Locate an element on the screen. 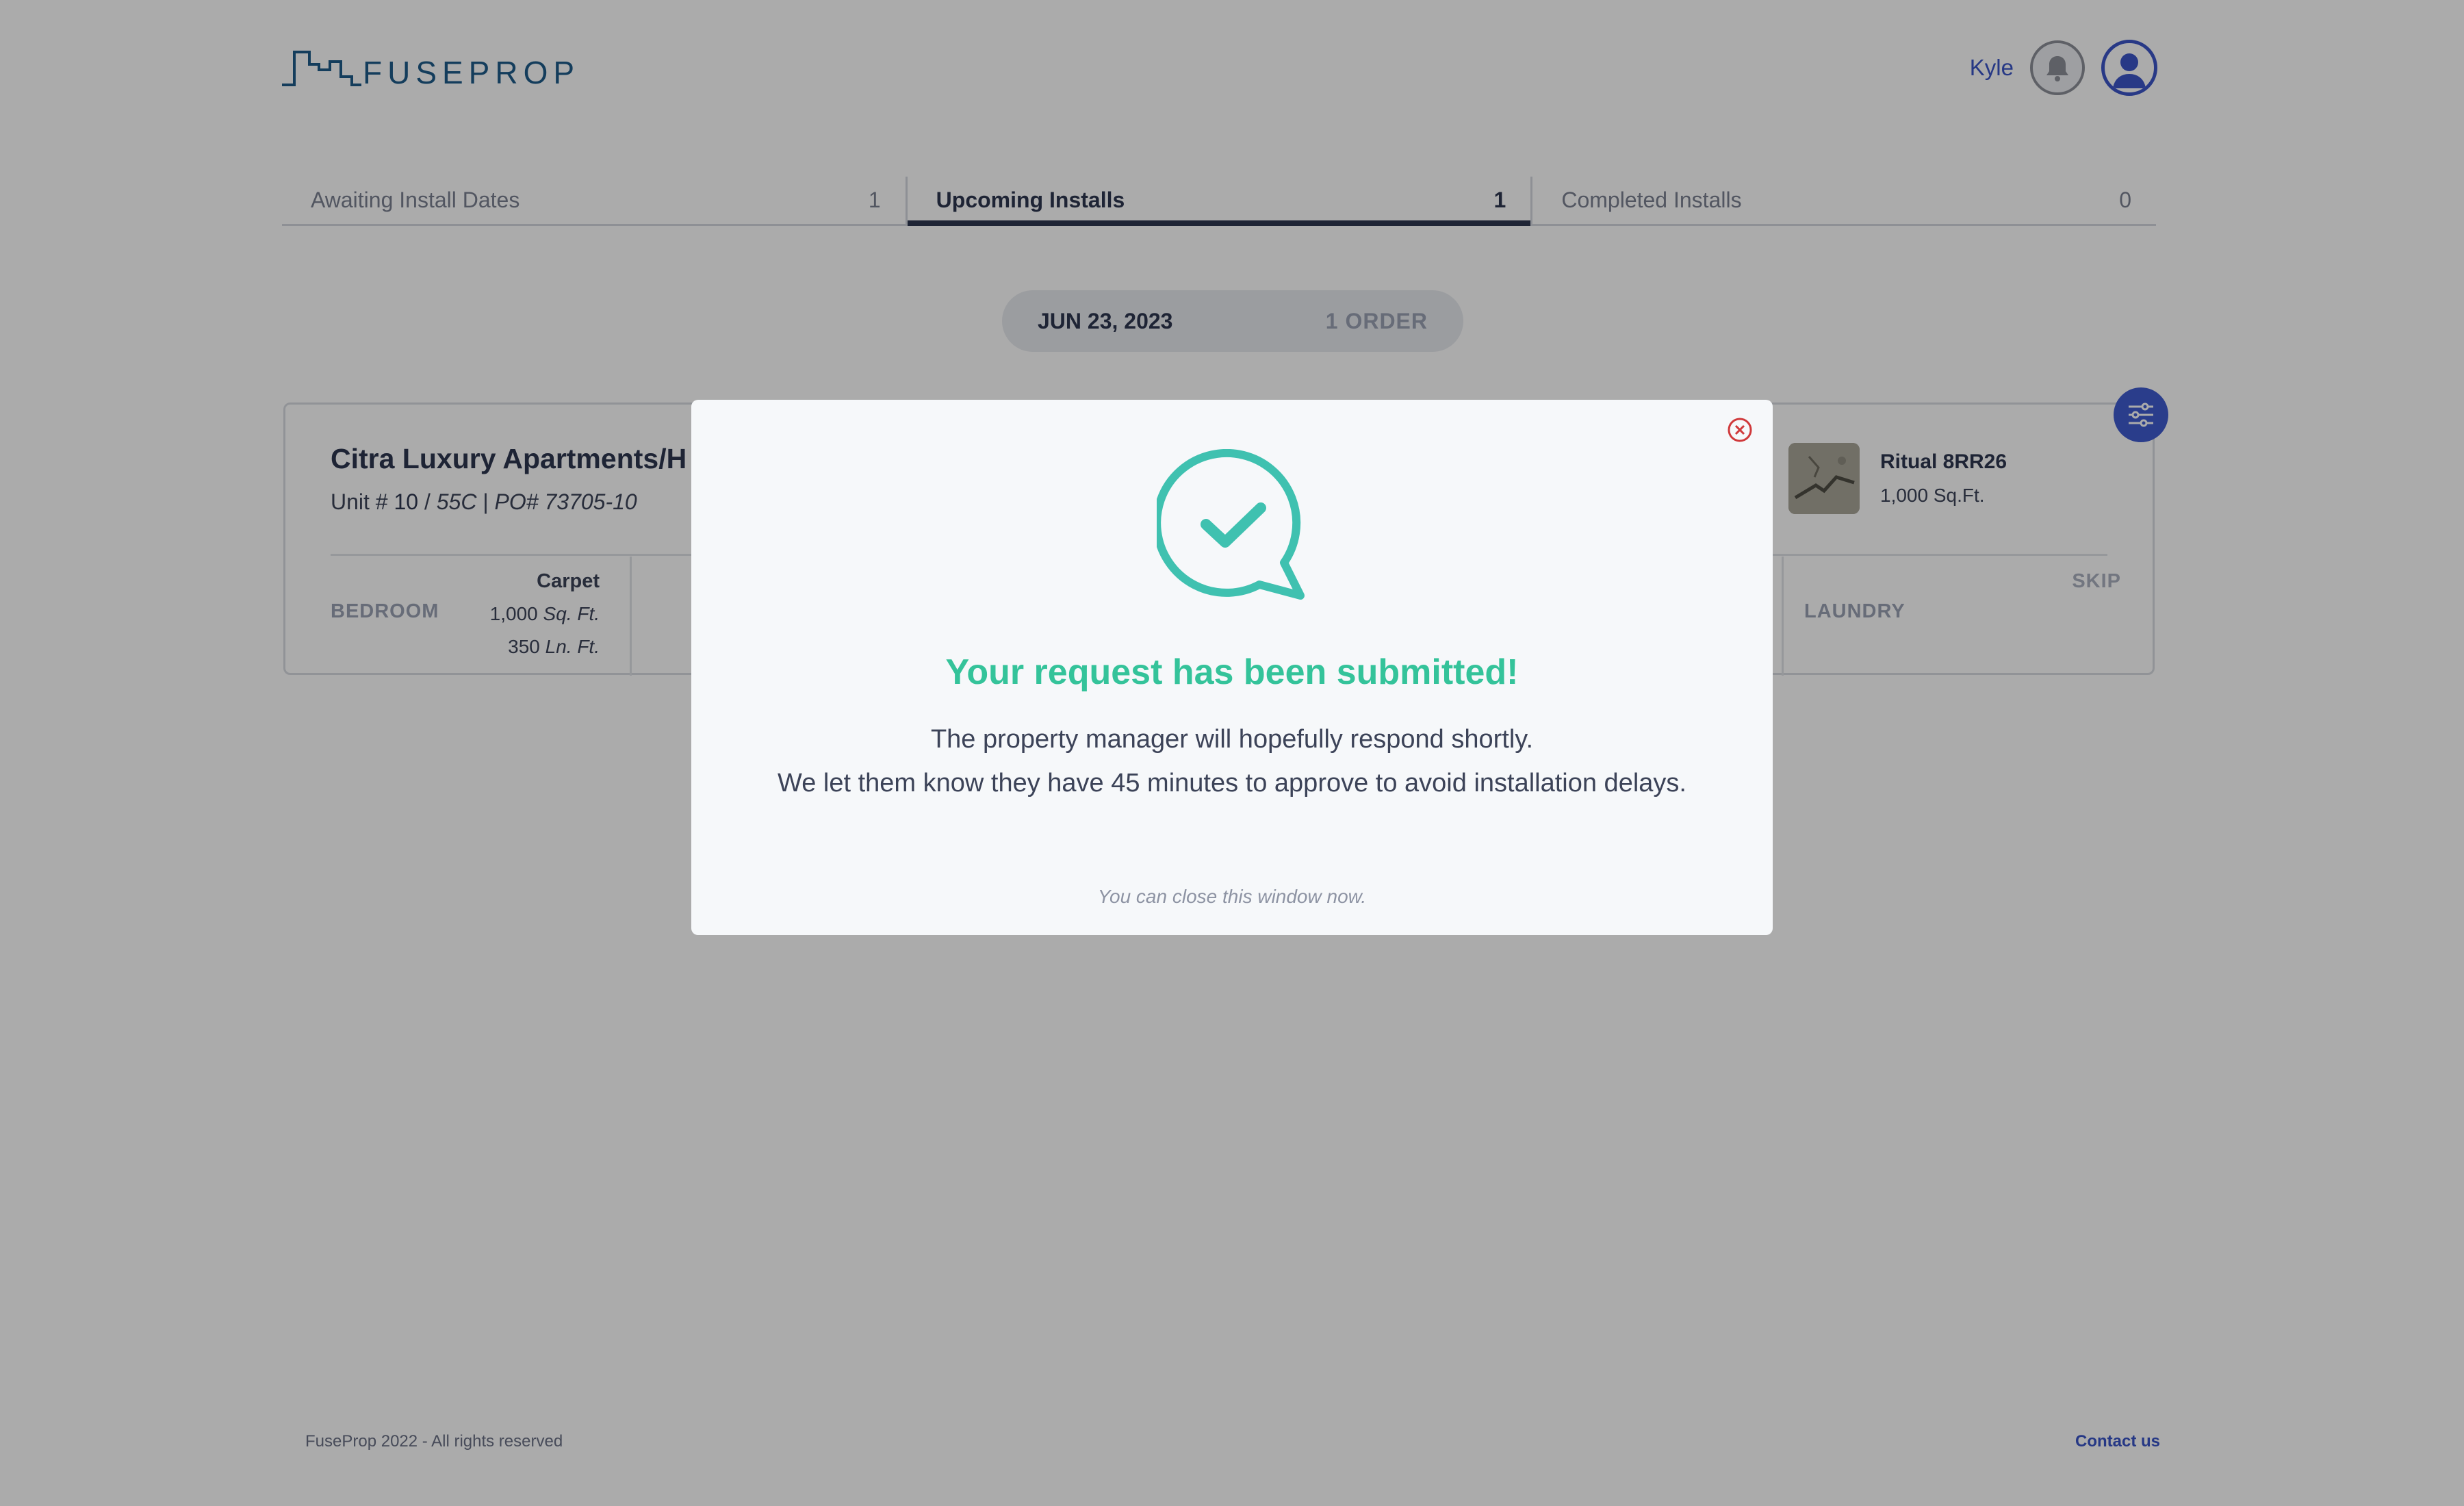 The height and width of the screenshot is (1506, 2464). modal-title: Your request has been submitted! is located at coordinates (1232, 672).